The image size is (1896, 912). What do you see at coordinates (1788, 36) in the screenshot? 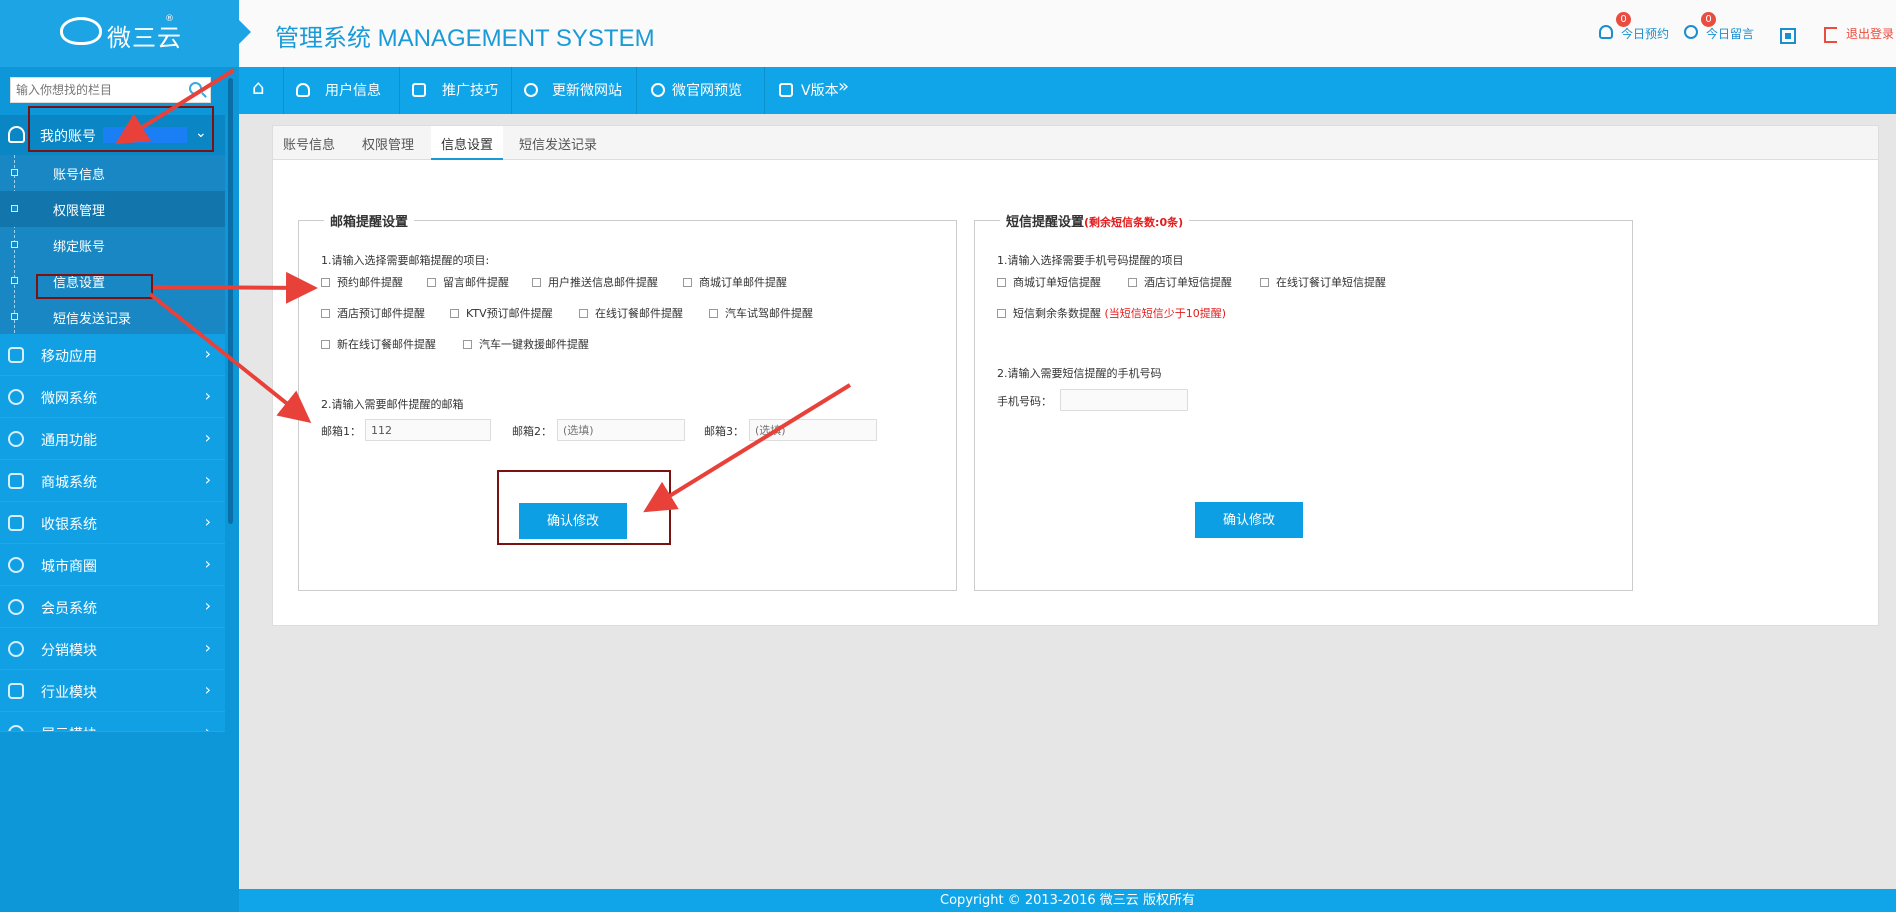
I see `qr-code-icon` at bounding box center [1788, 36].